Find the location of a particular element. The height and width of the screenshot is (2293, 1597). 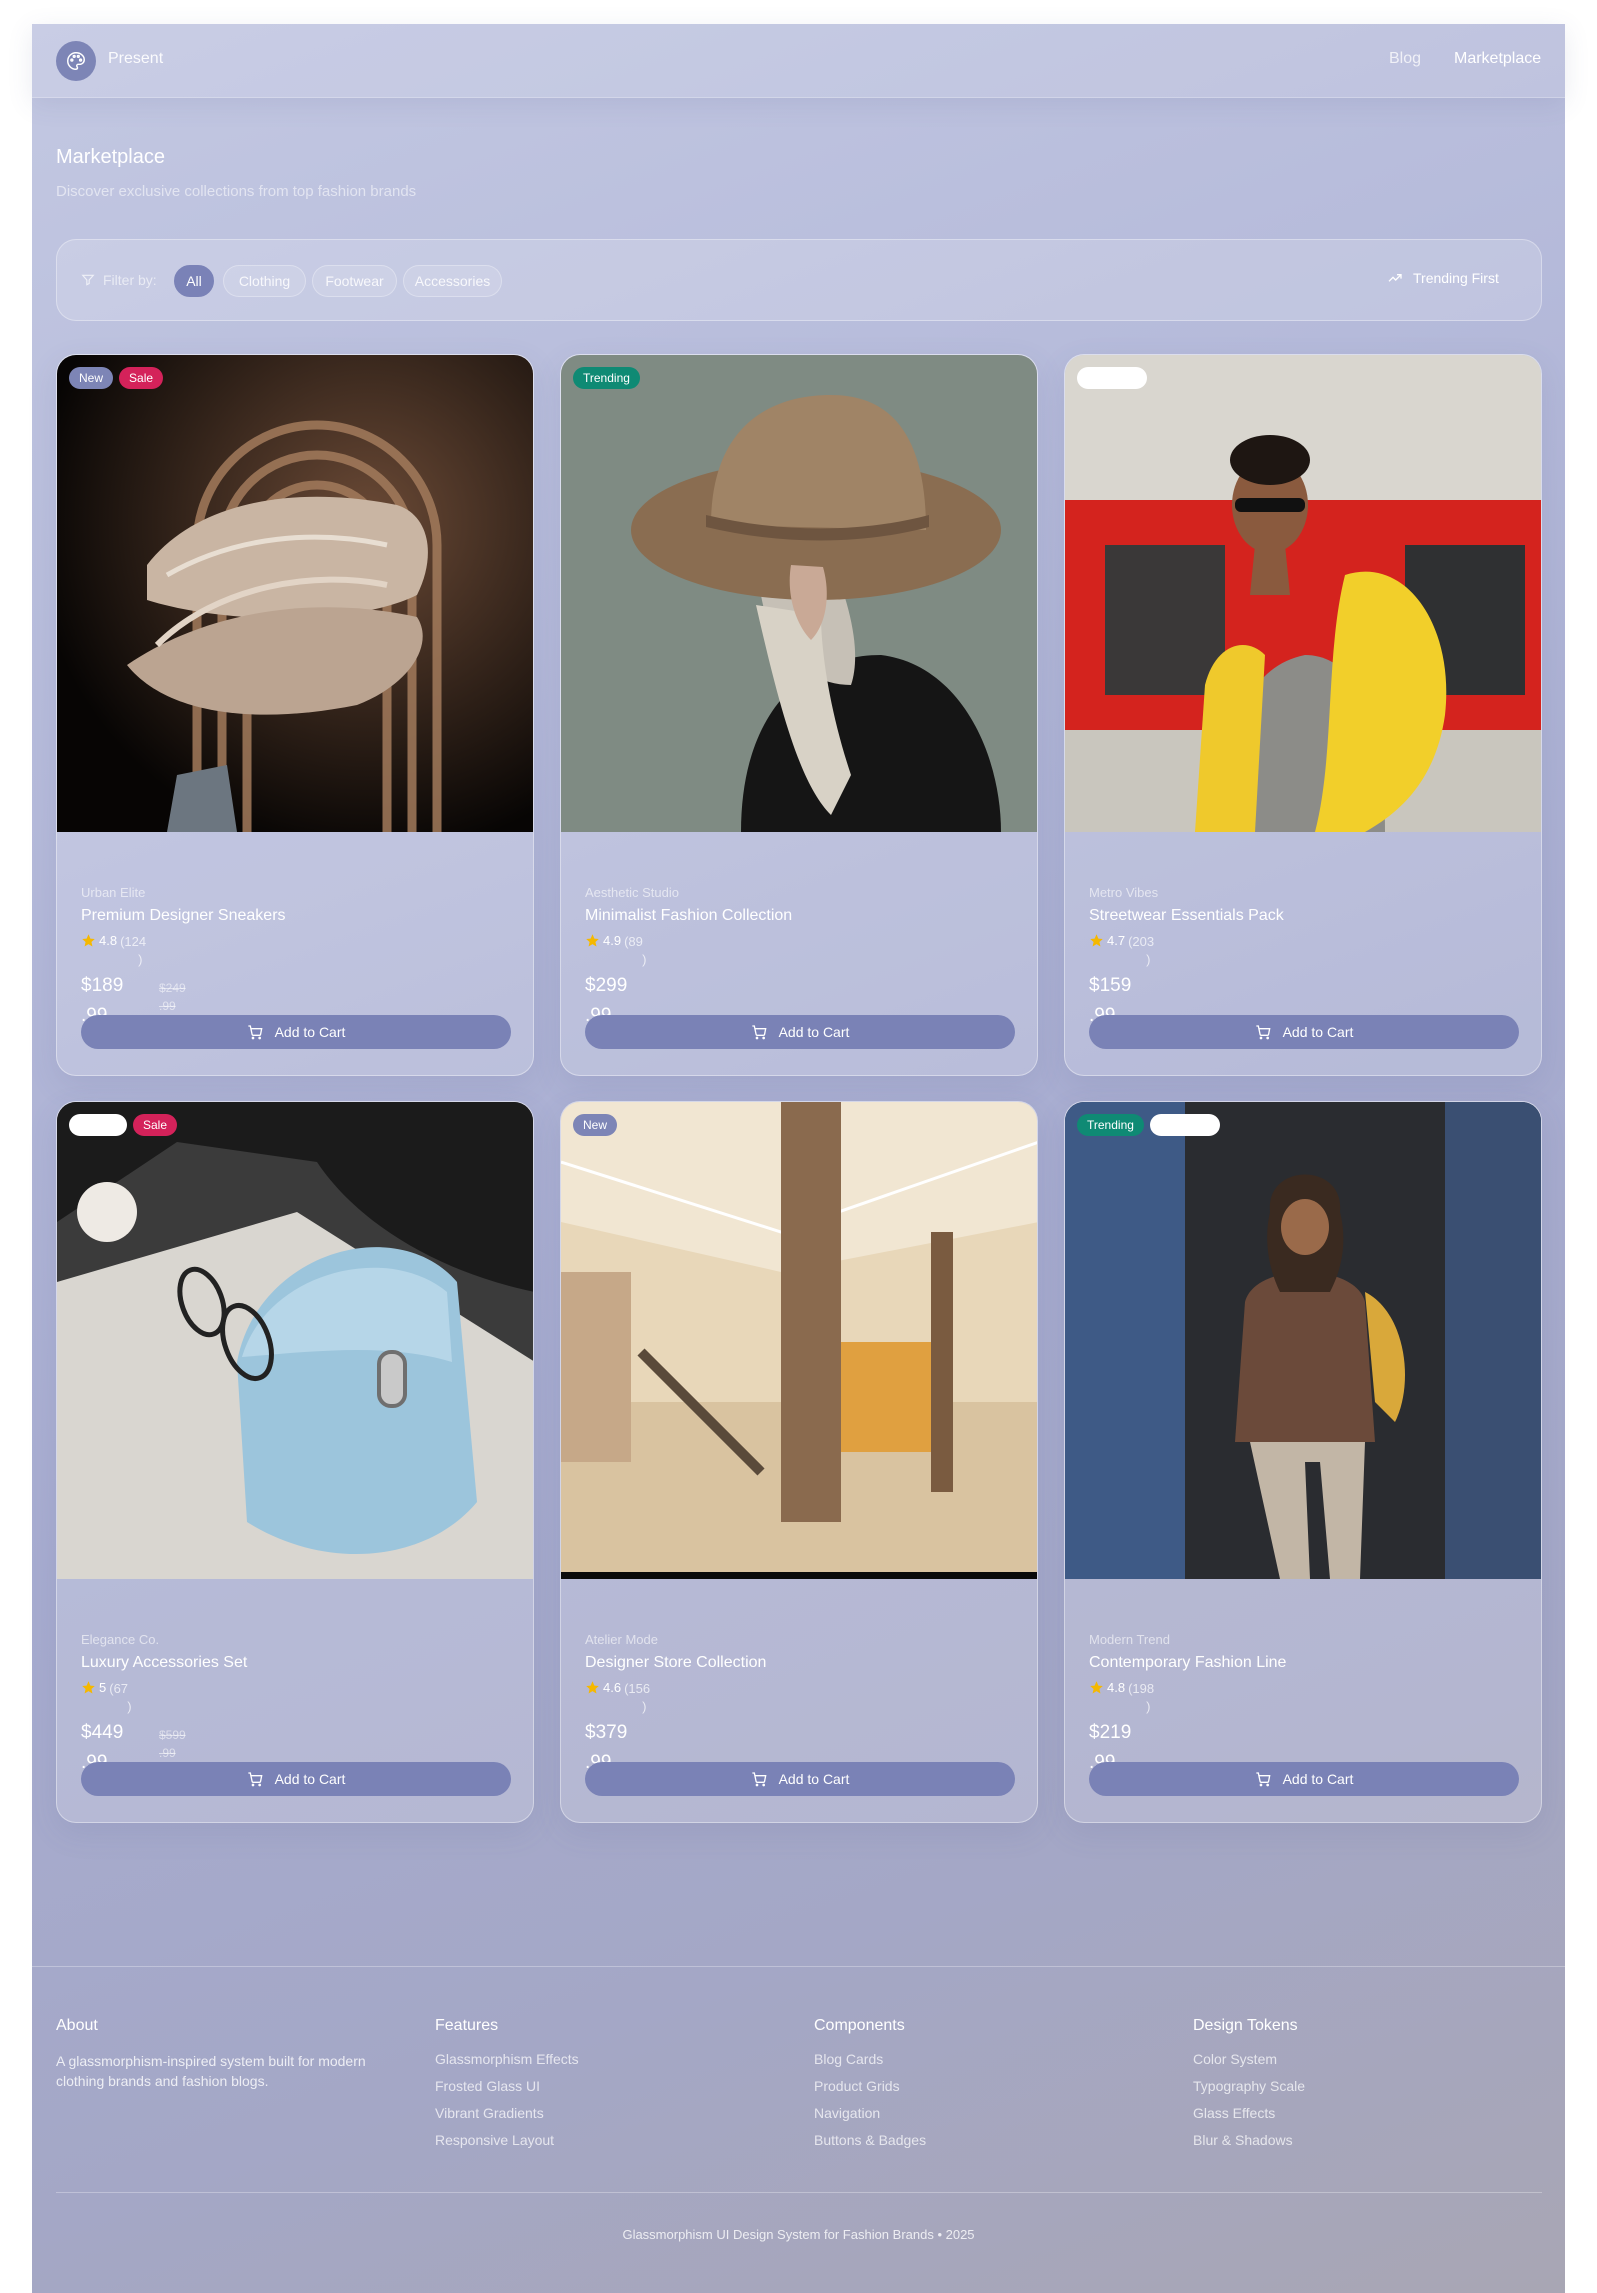

filter-label: Filter by: is located at coordinates (119, 280).